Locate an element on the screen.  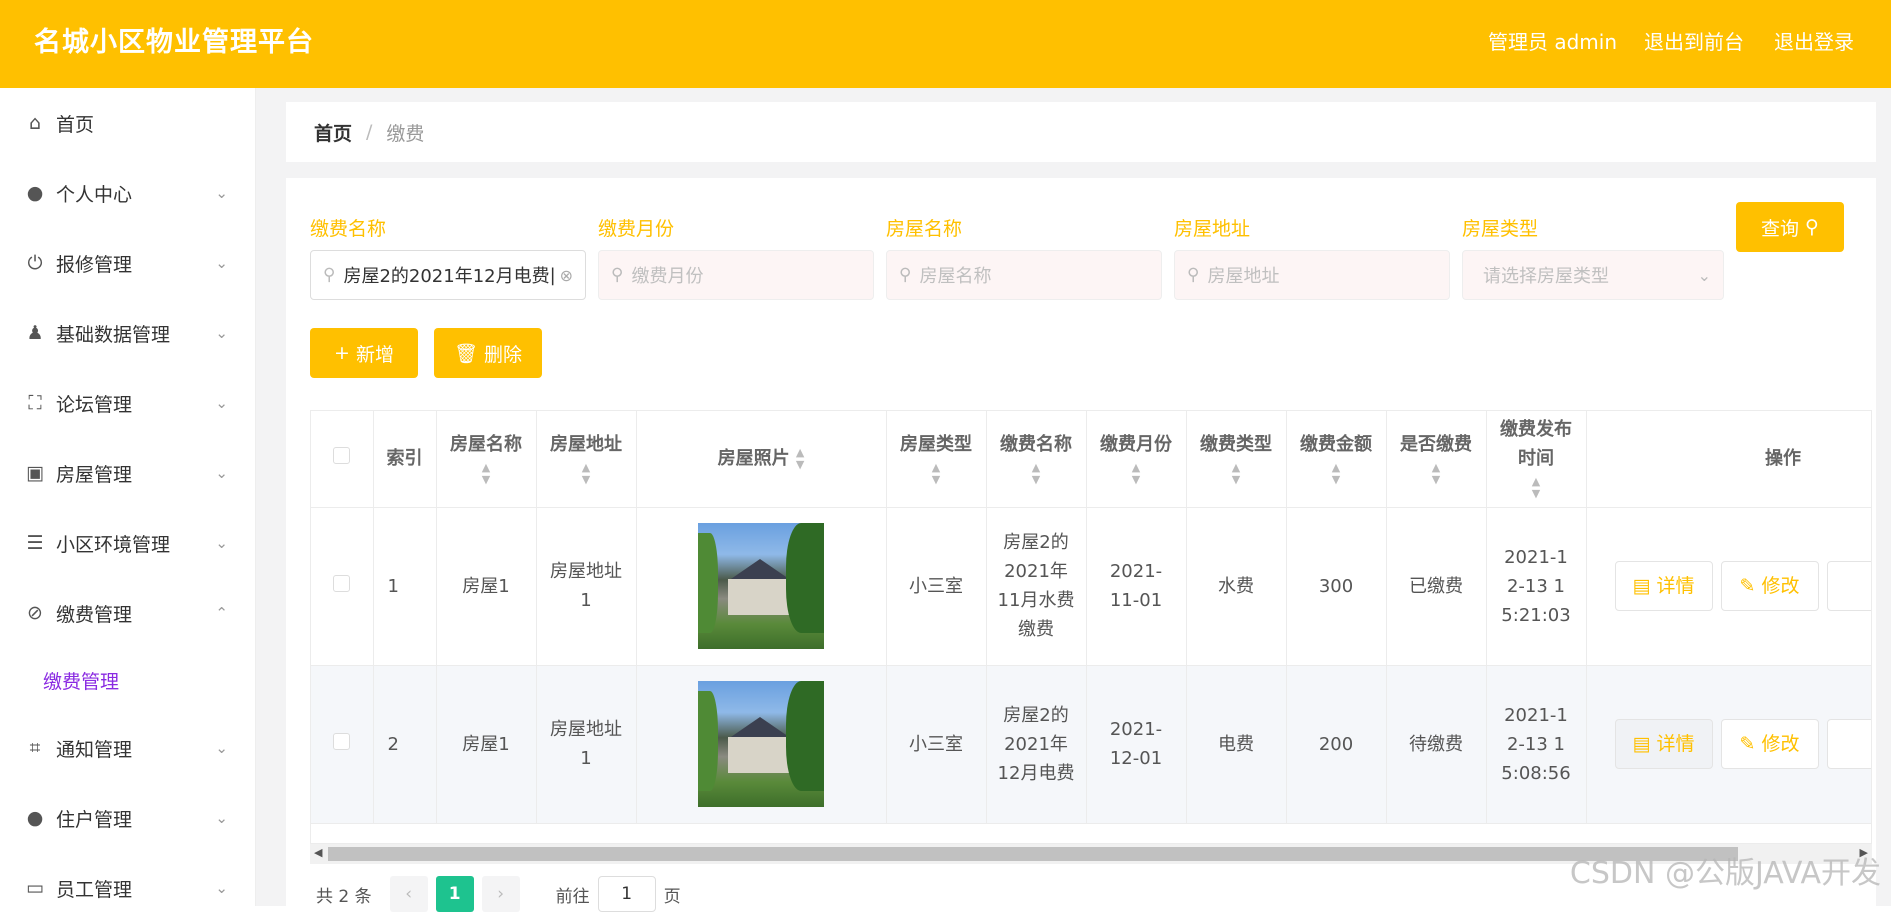
col-fee-name: 缴费名称 ▲ ▼ is located at coordinates (1036, 459).